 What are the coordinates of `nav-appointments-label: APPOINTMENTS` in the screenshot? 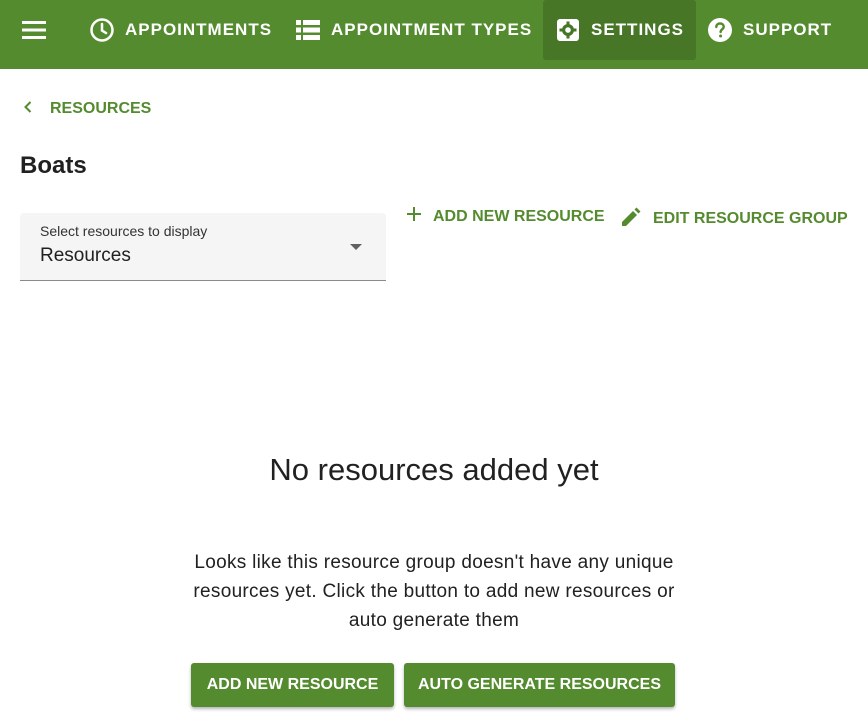 It's located at (199, 29).